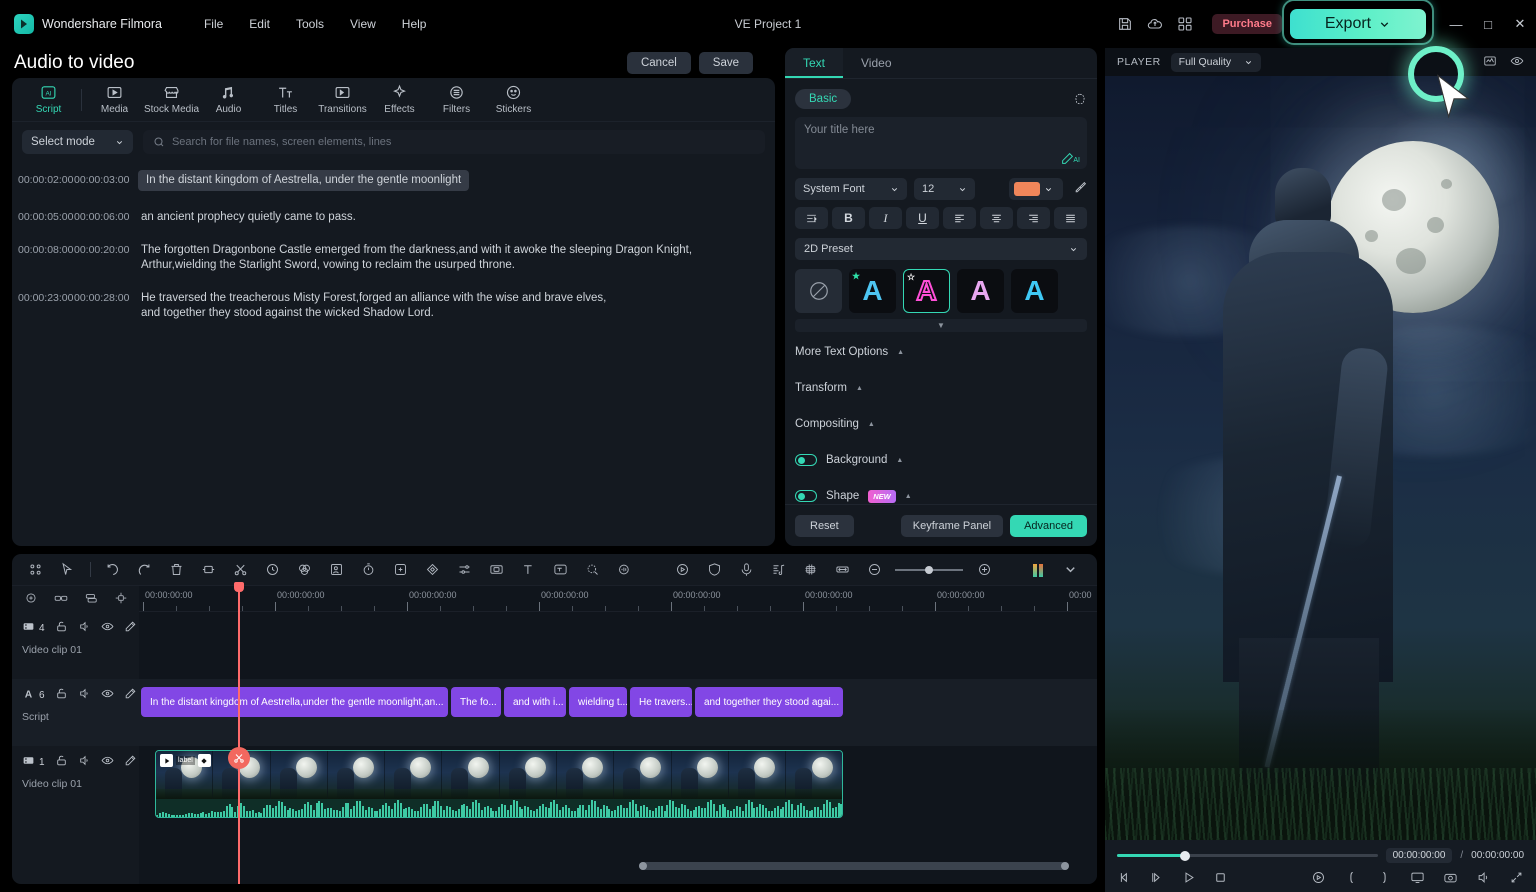  Describe the element at coordinates (996, 218) in the screenshot. I see `align-center-icon` at that location.